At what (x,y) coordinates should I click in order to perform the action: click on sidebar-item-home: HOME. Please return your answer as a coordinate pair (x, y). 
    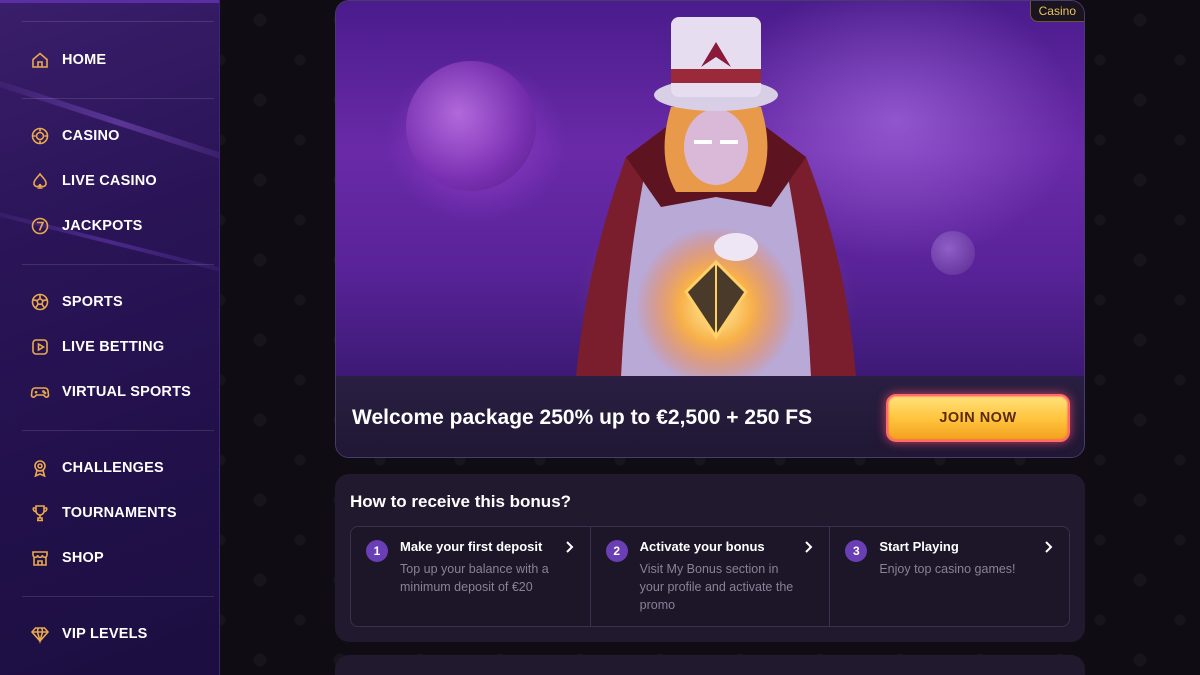
    Looking at the image, I should click on (68, 60).